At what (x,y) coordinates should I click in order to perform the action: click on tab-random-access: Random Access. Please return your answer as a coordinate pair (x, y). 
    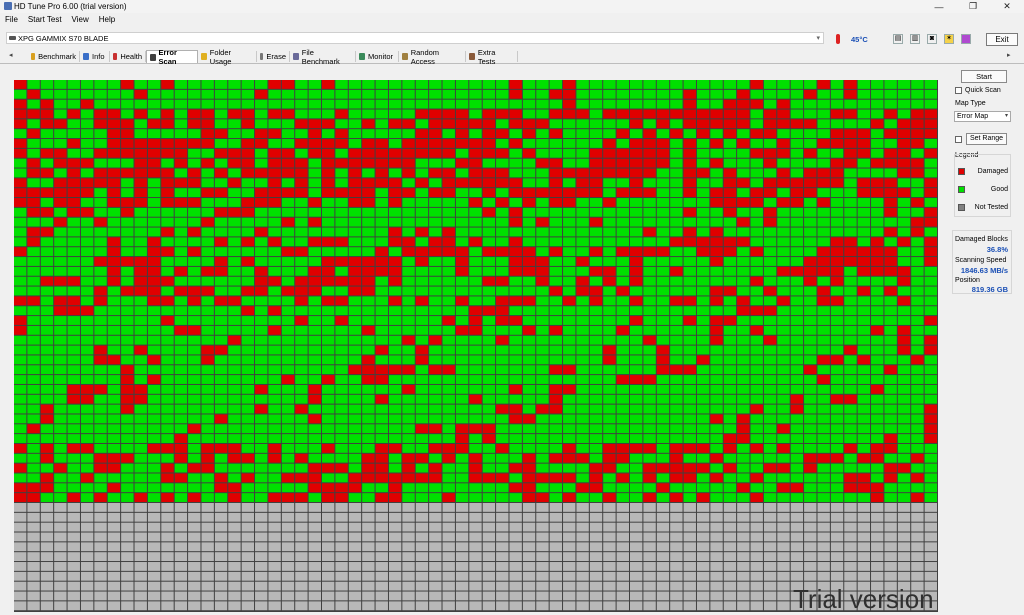
    Looking at the image, I should click on (432, 57).